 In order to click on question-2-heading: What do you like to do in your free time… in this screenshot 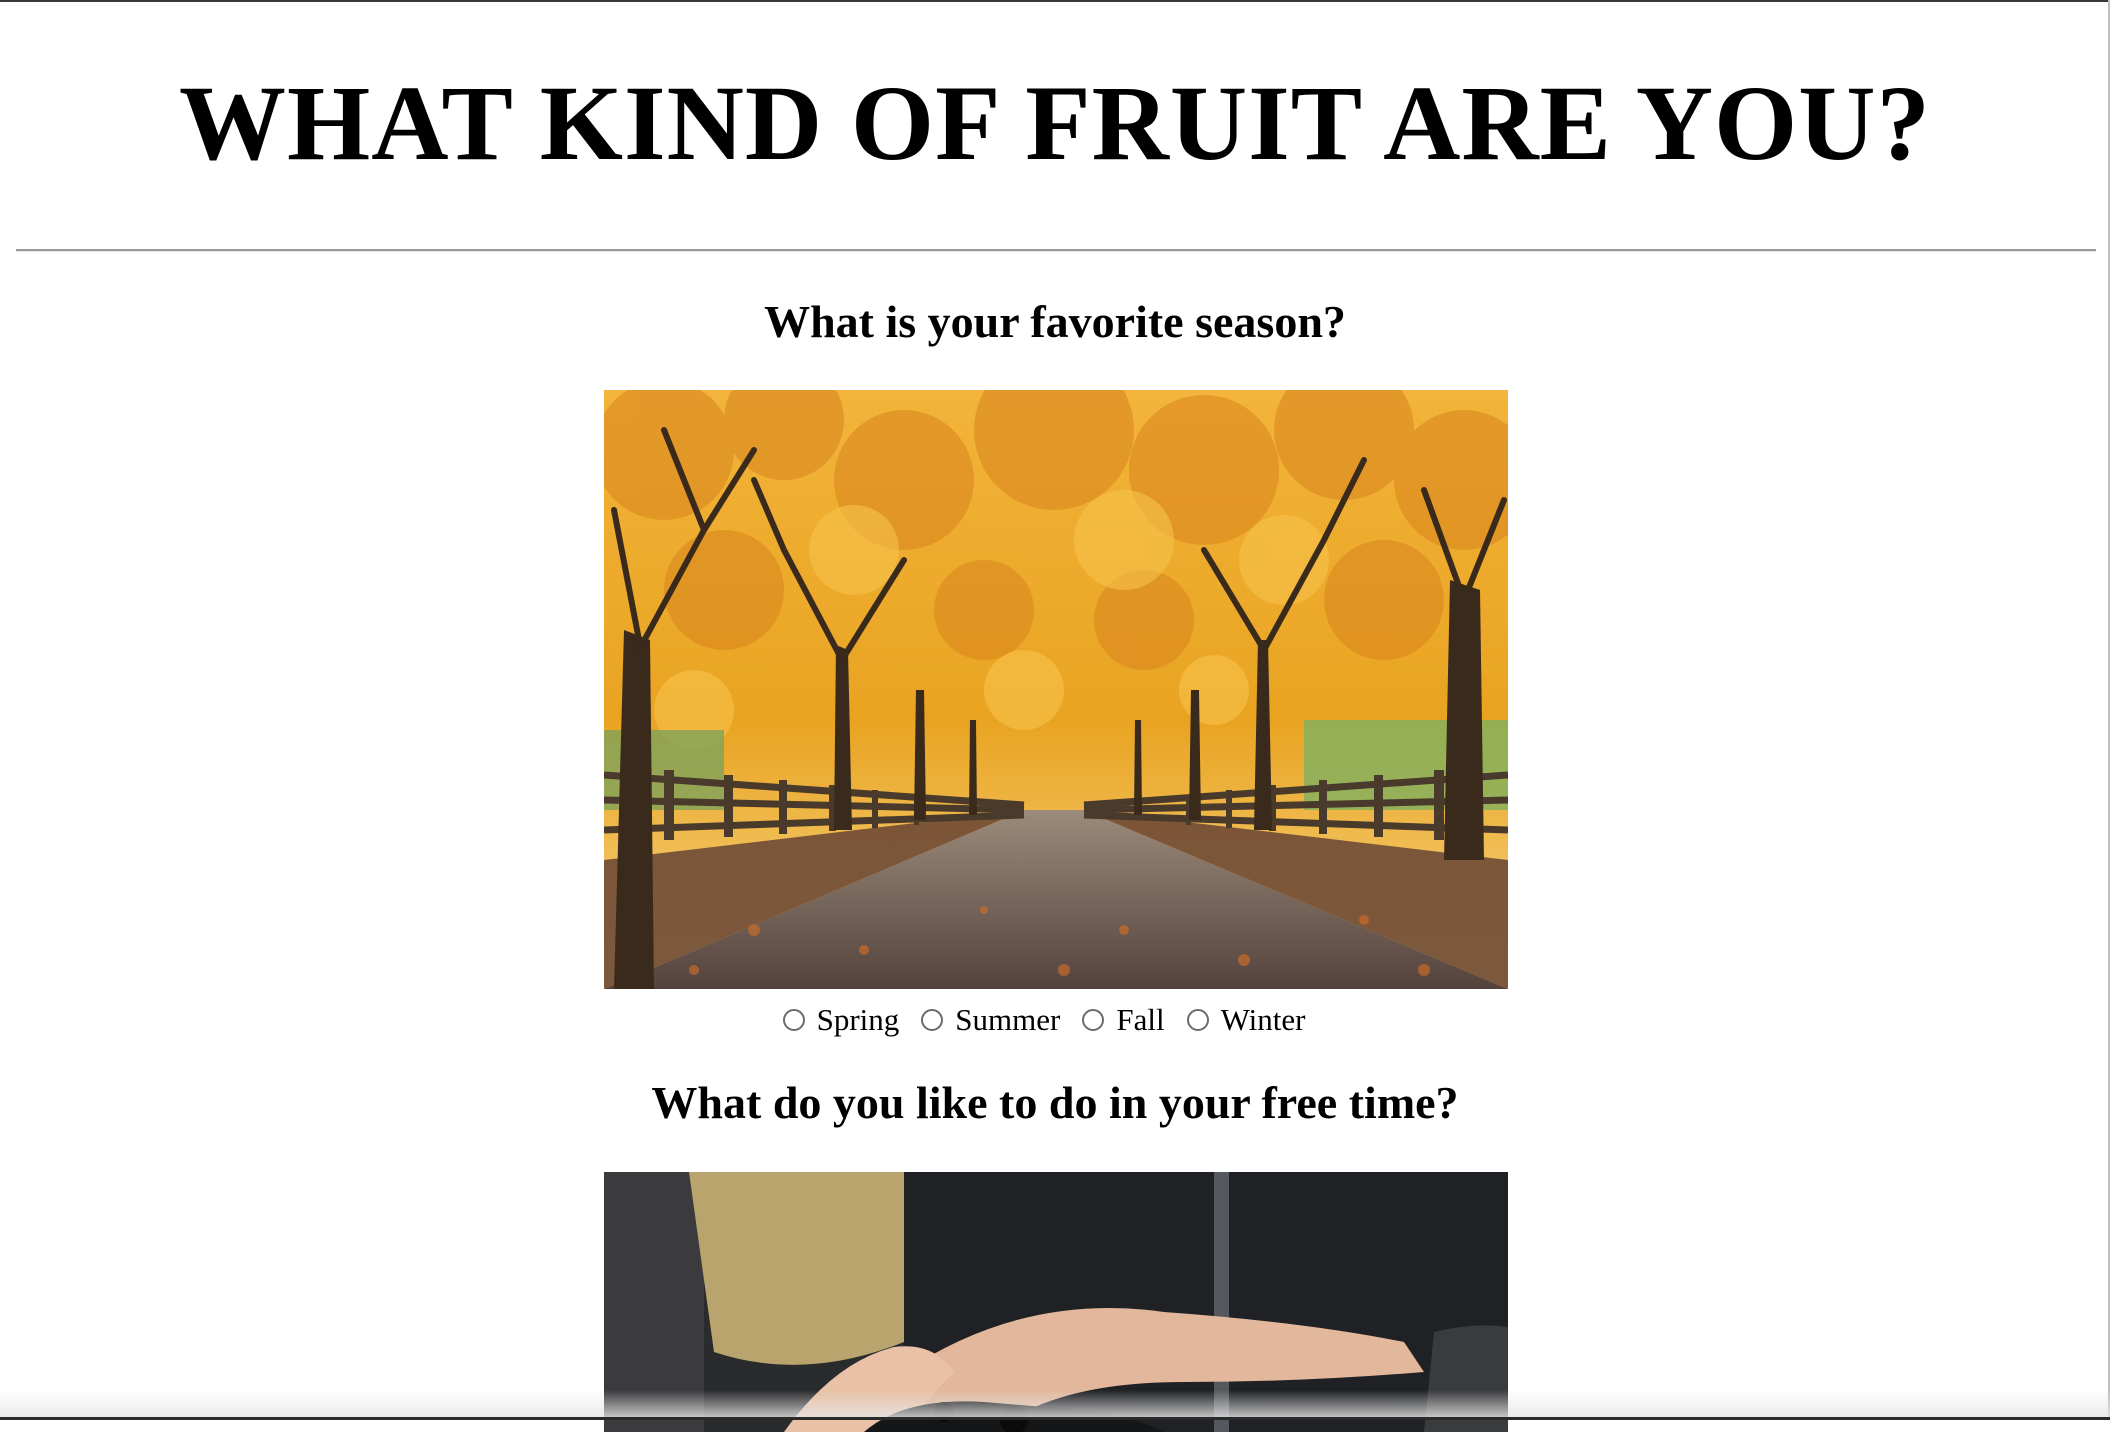, I will do `click(1055, 1102)`.